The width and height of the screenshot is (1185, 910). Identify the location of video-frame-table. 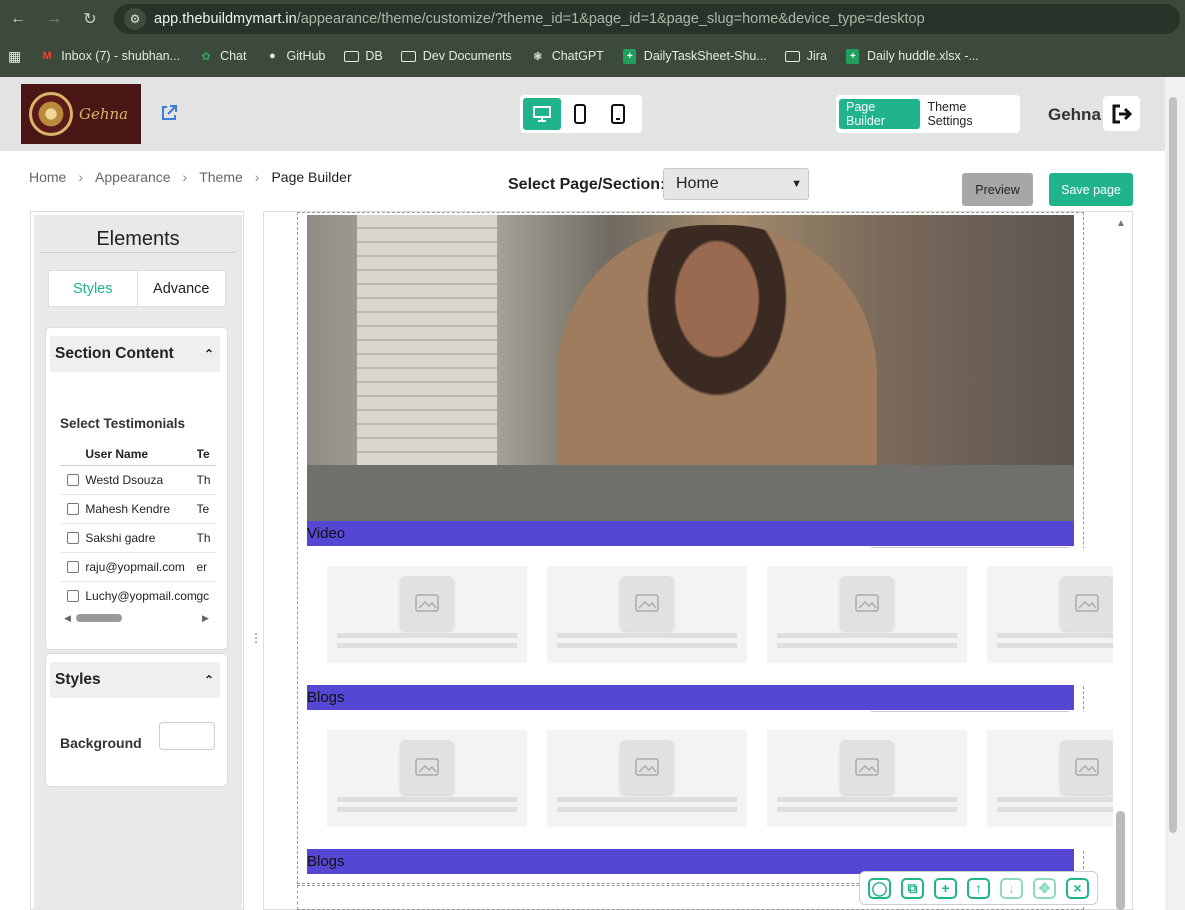
(690, 493).